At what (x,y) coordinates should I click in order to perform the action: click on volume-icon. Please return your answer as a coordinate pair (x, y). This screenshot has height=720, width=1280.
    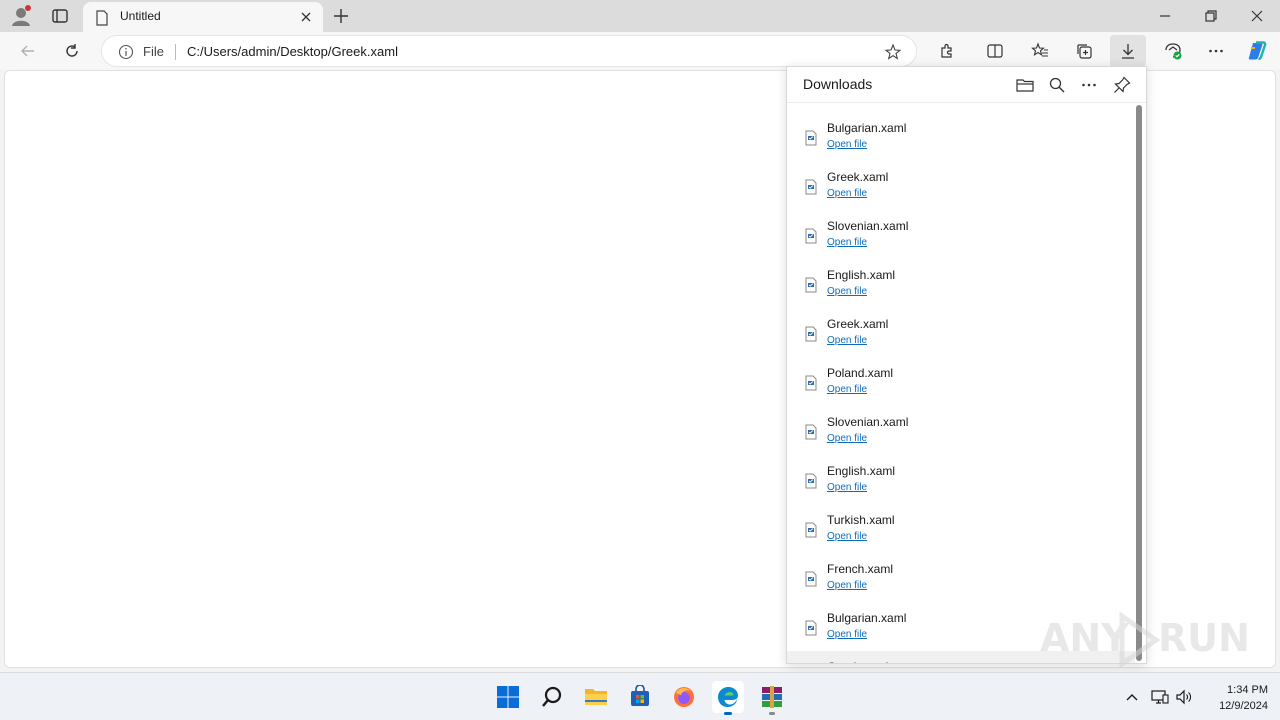
    Looking at the image, I should click on (1184, 697).